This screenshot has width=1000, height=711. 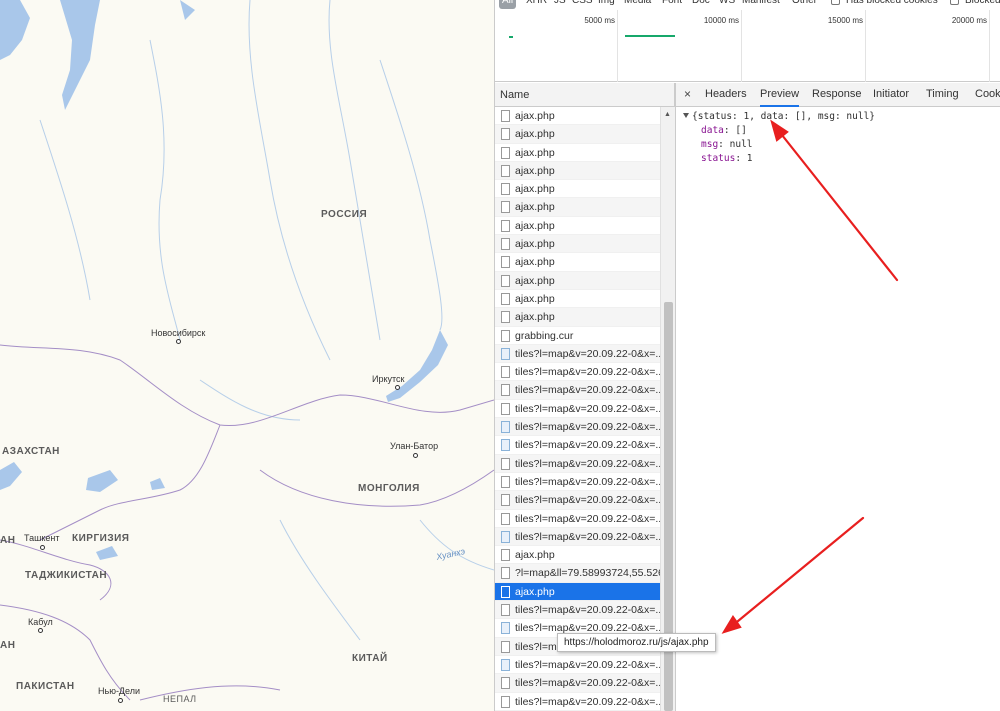 I want to click on tab-timing: Timing, so click(x=942, y=94).